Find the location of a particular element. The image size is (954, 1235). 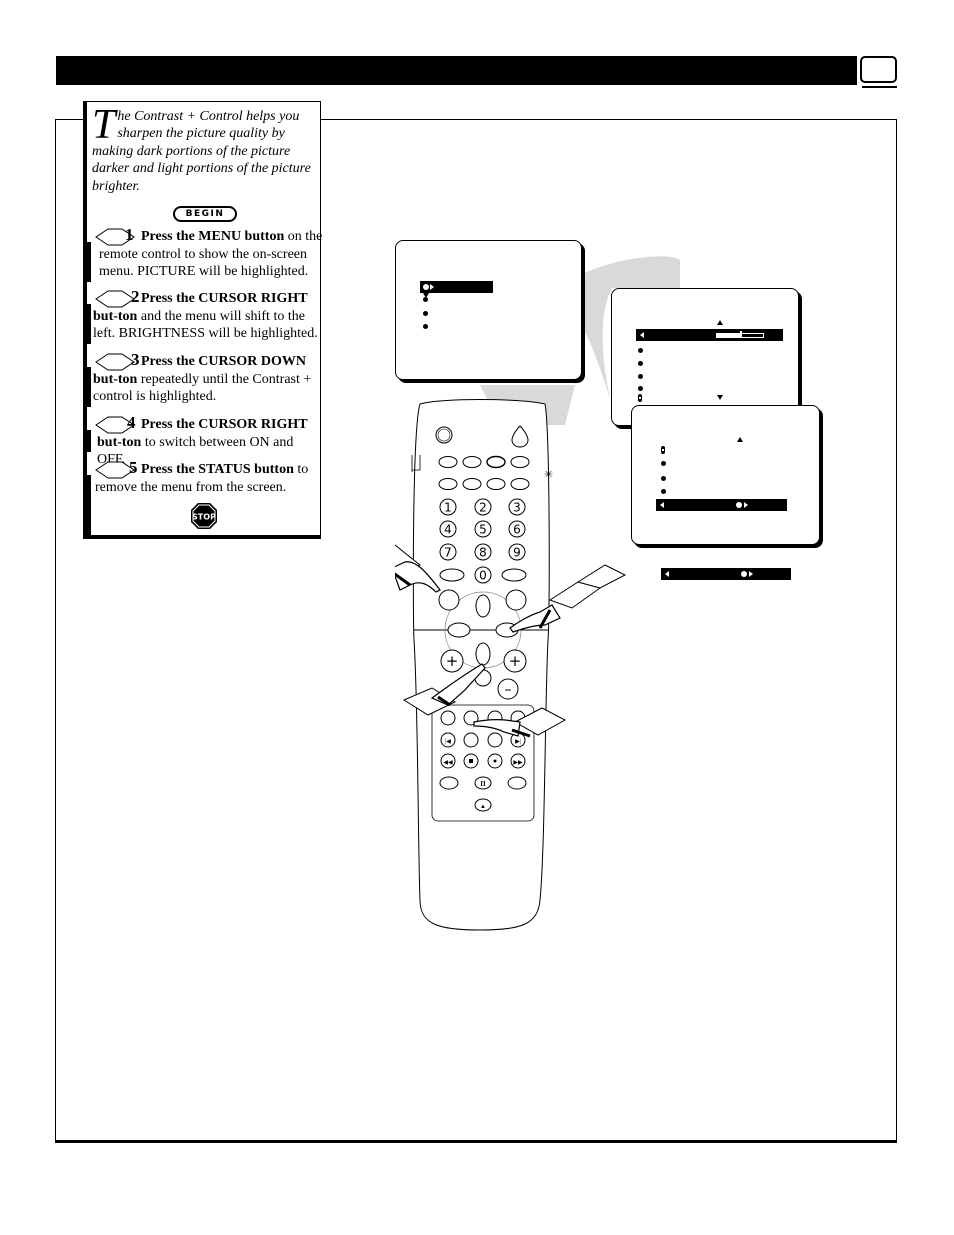

menu-highlight-contrast-plus is located at coordinates (721, 505).